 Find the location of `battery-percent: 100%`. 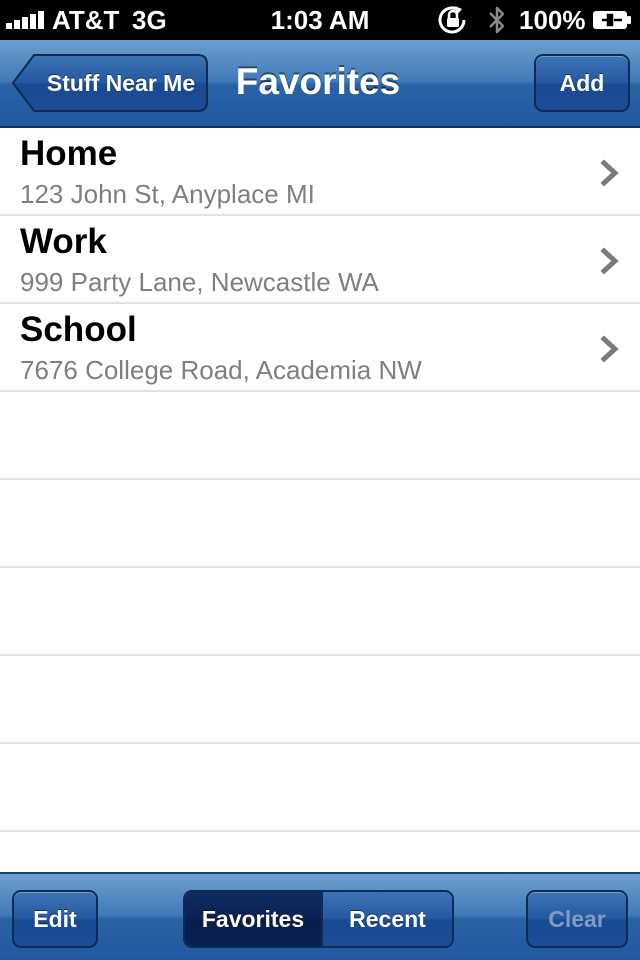

battery-percent: 100% is located at coordinates (552, 20).